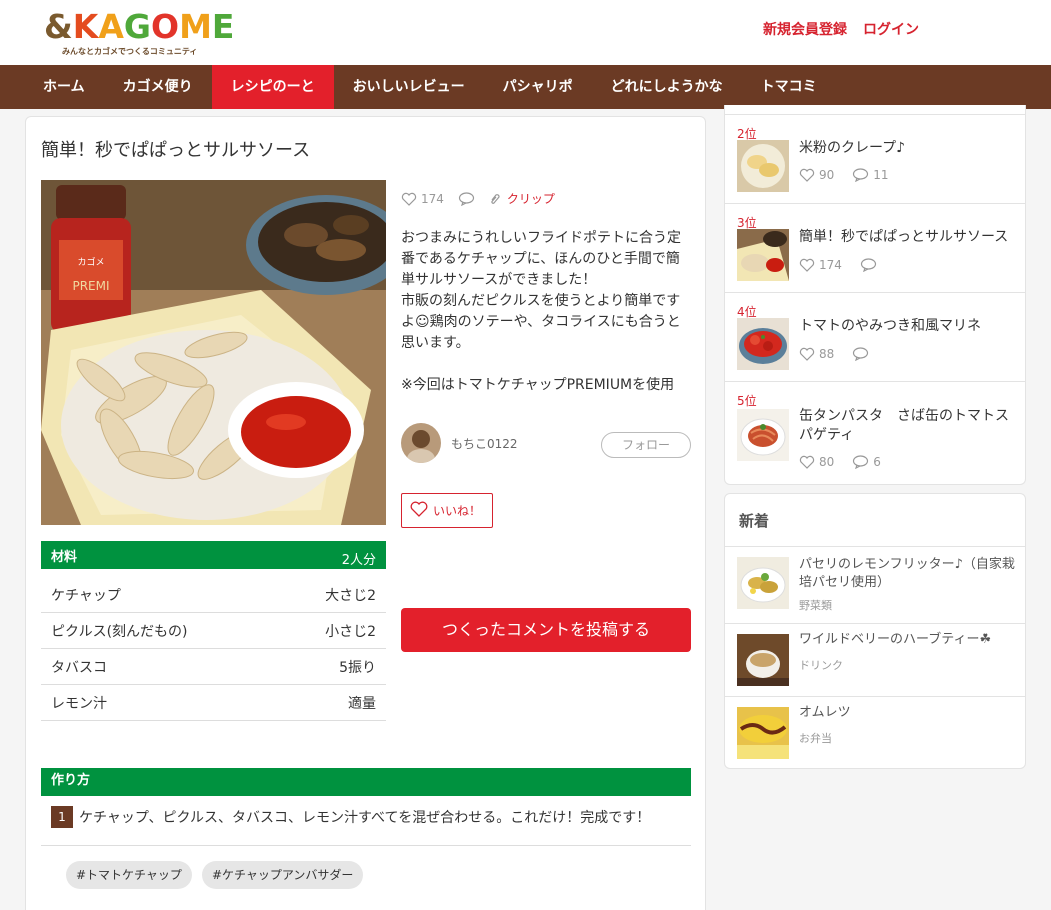  I want to click on ingredient-amount: 小さじ2, so click(350, 631).